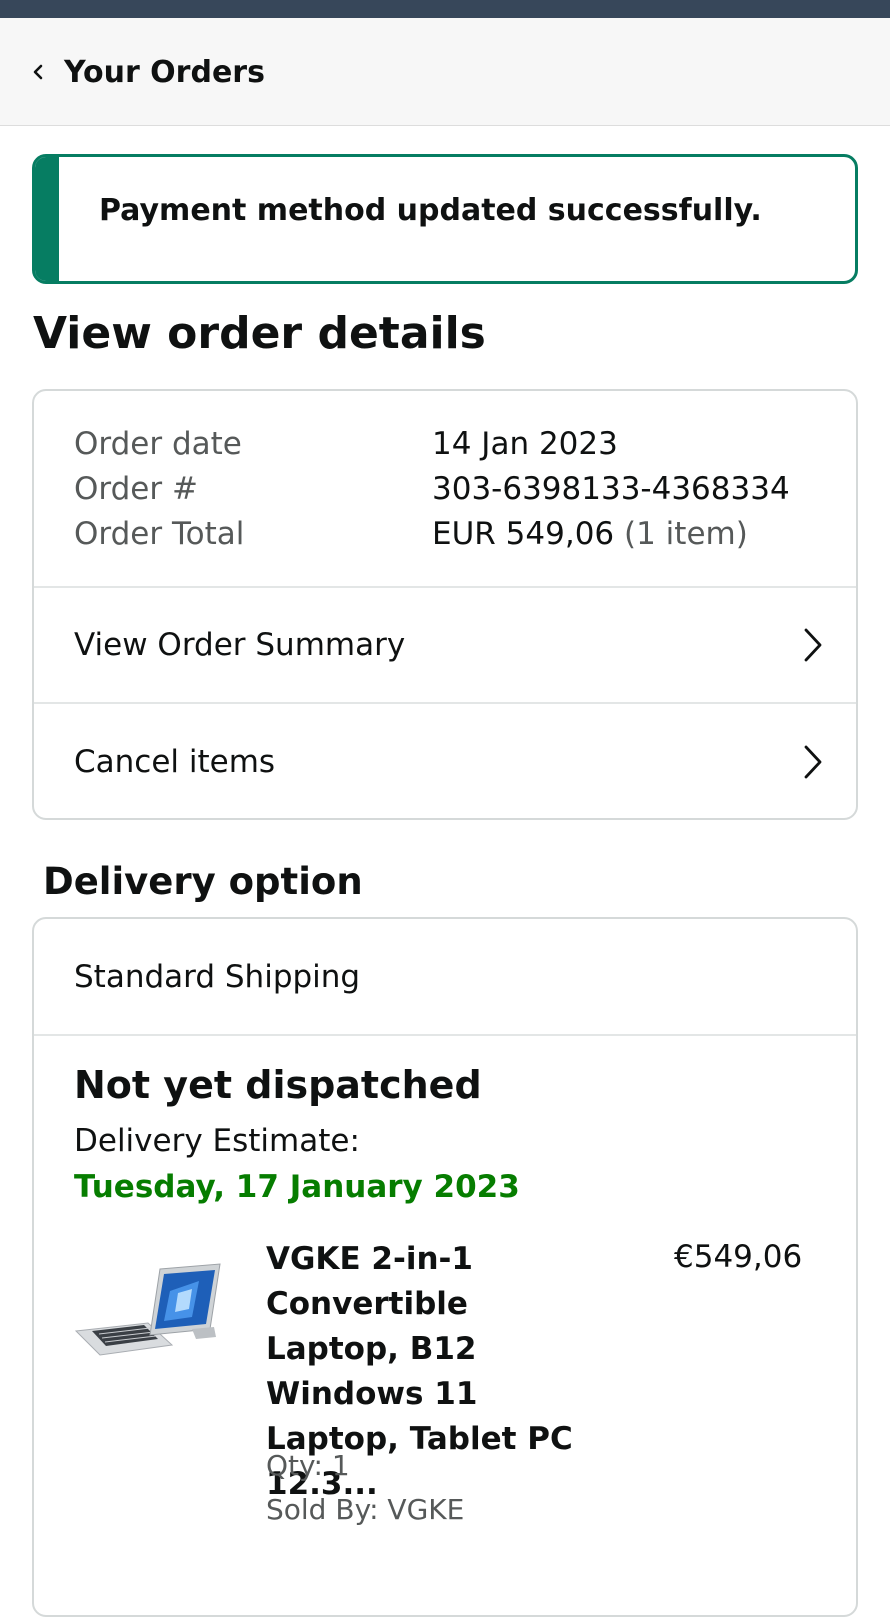 This screenshot has height=1617, width=890. I want to click on product-quantity: Qty: 1, so click(308, 1465).